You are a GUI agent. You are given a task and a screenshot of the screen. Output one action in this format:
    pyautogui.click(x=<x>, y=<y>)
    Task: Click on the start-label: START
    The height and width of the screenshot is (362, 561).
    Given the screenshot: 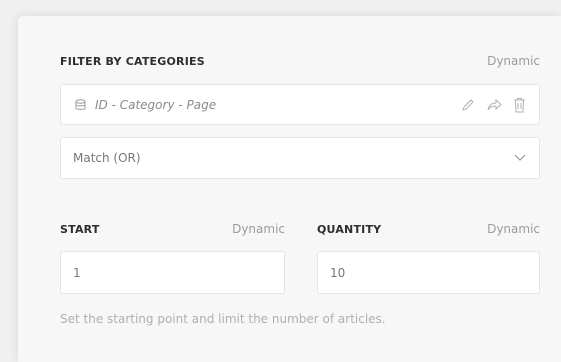 What is the action you would take?
    pyautogui.click(x=80, y=229)
    